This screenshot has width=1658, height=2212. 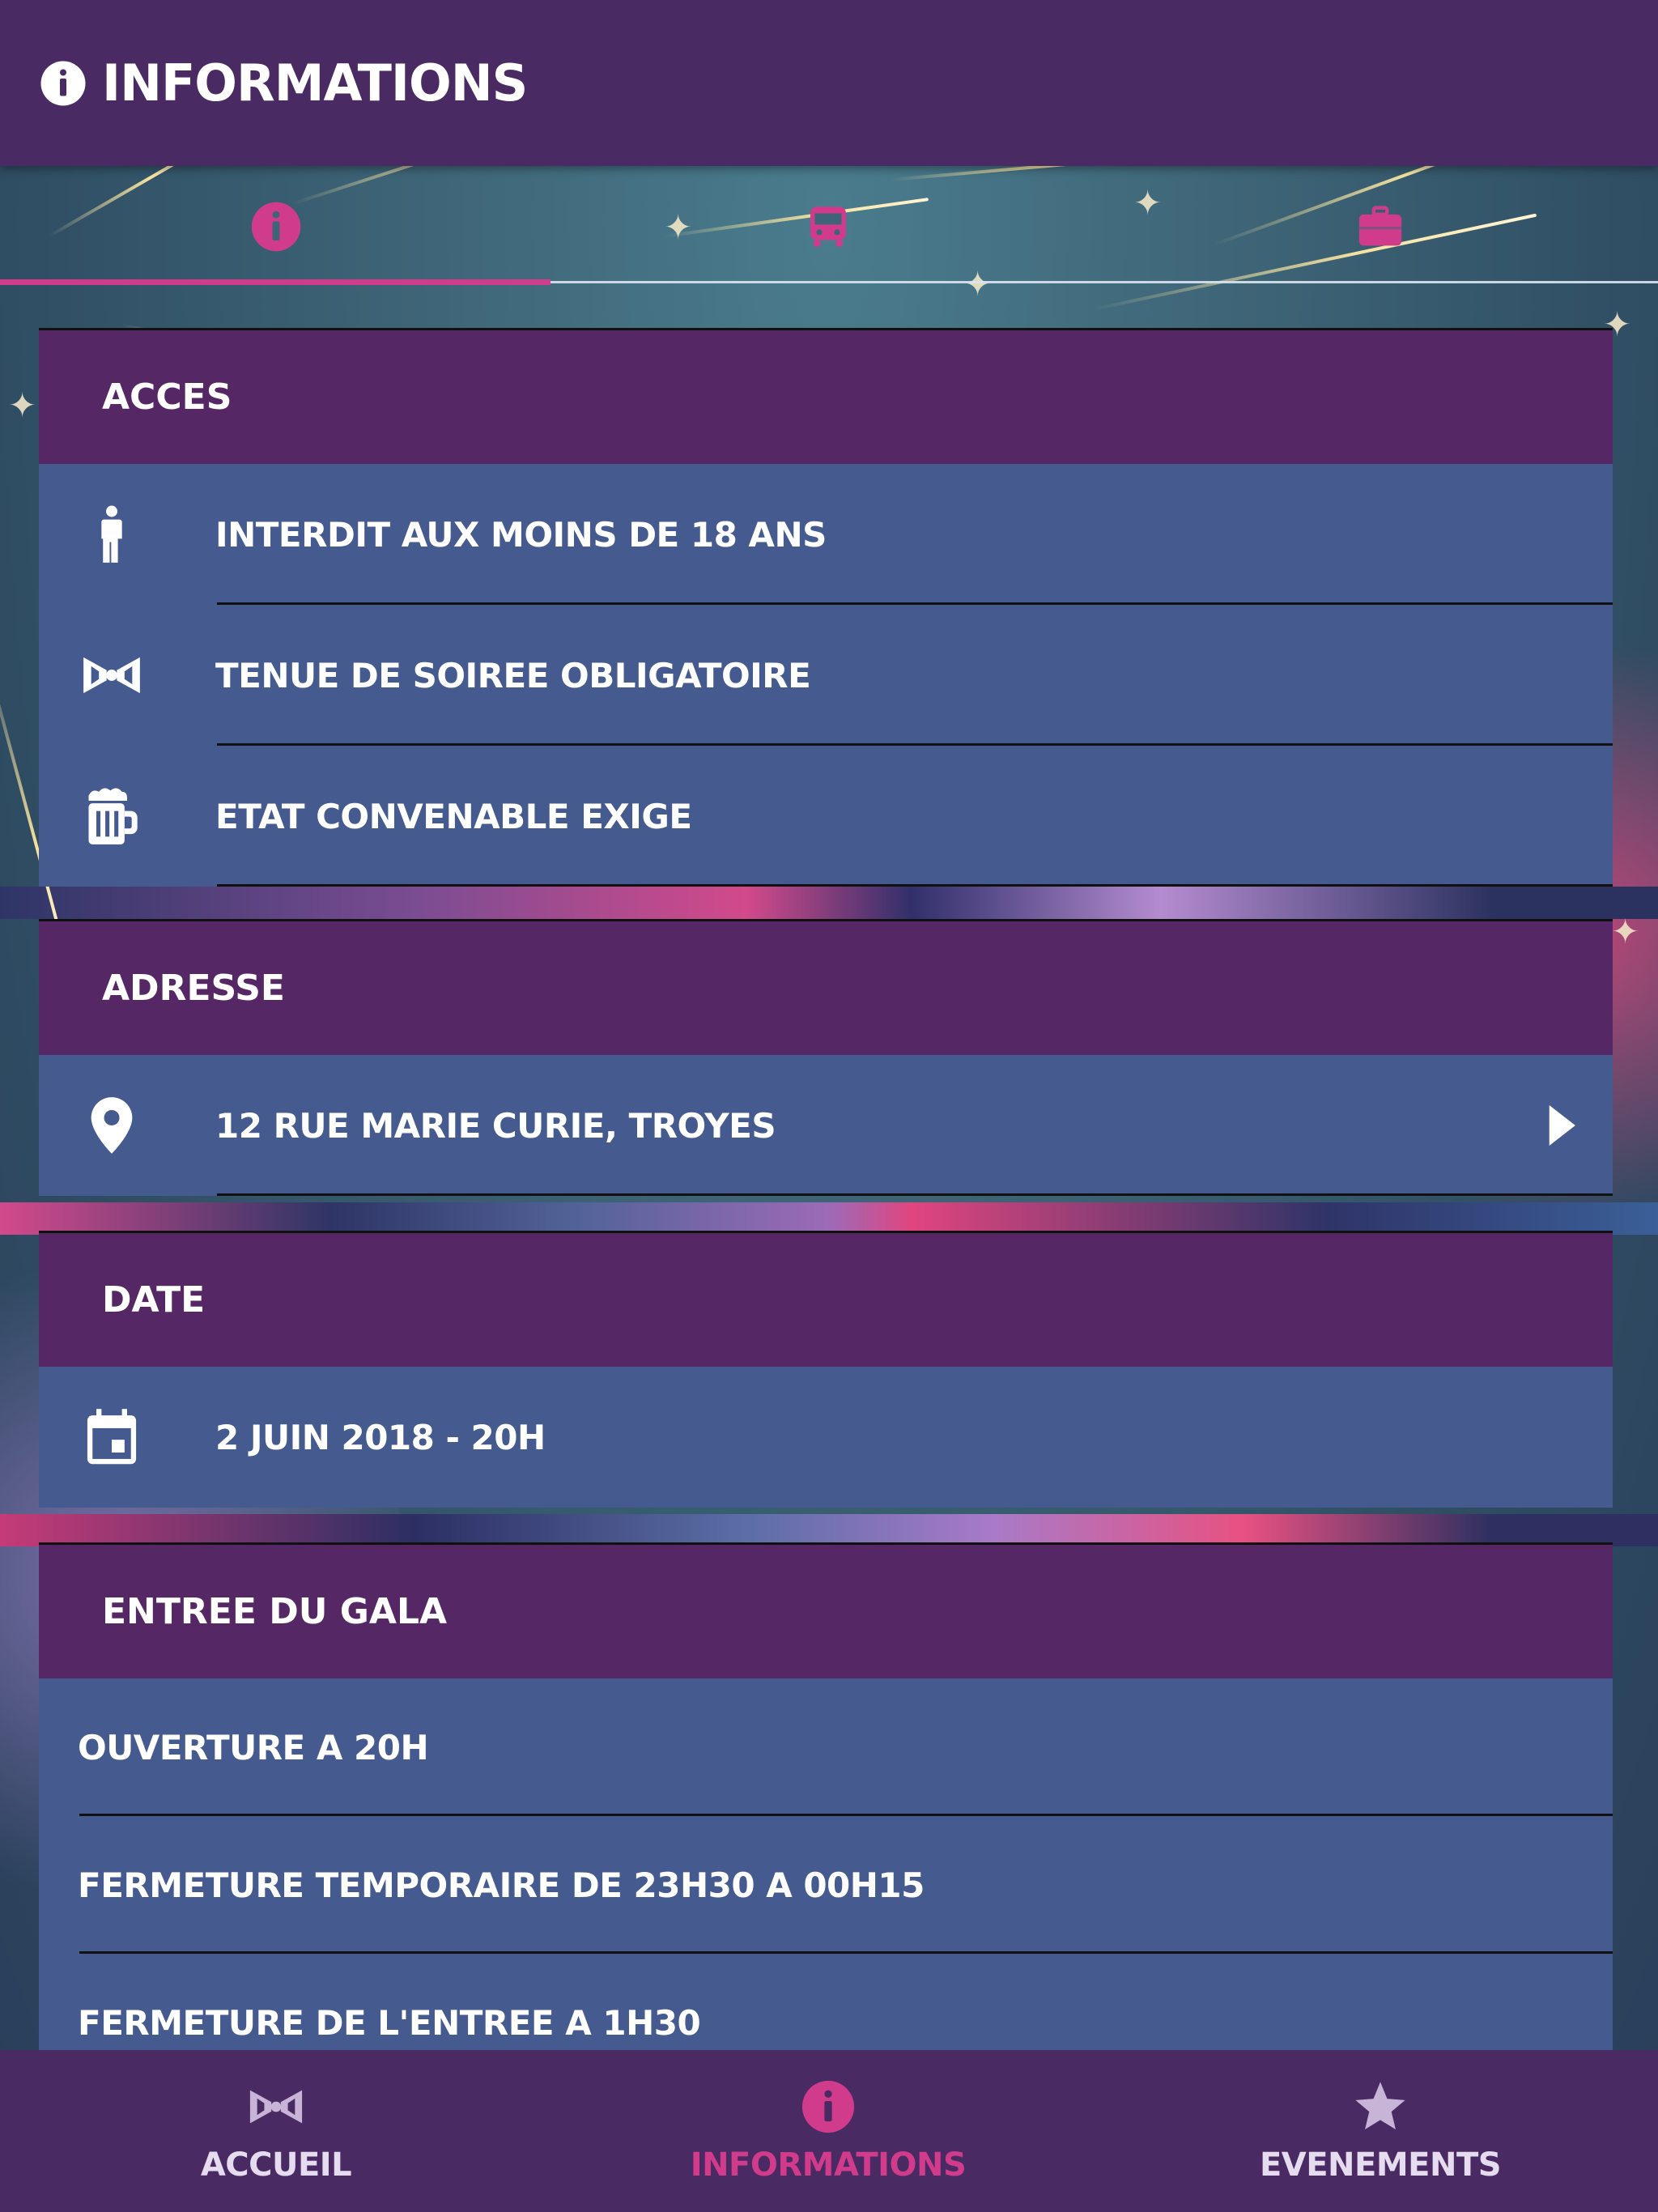 I want to click on address-label: 12 RUE MARIE CURIE, TROYES, so click(x=495, y=1126).